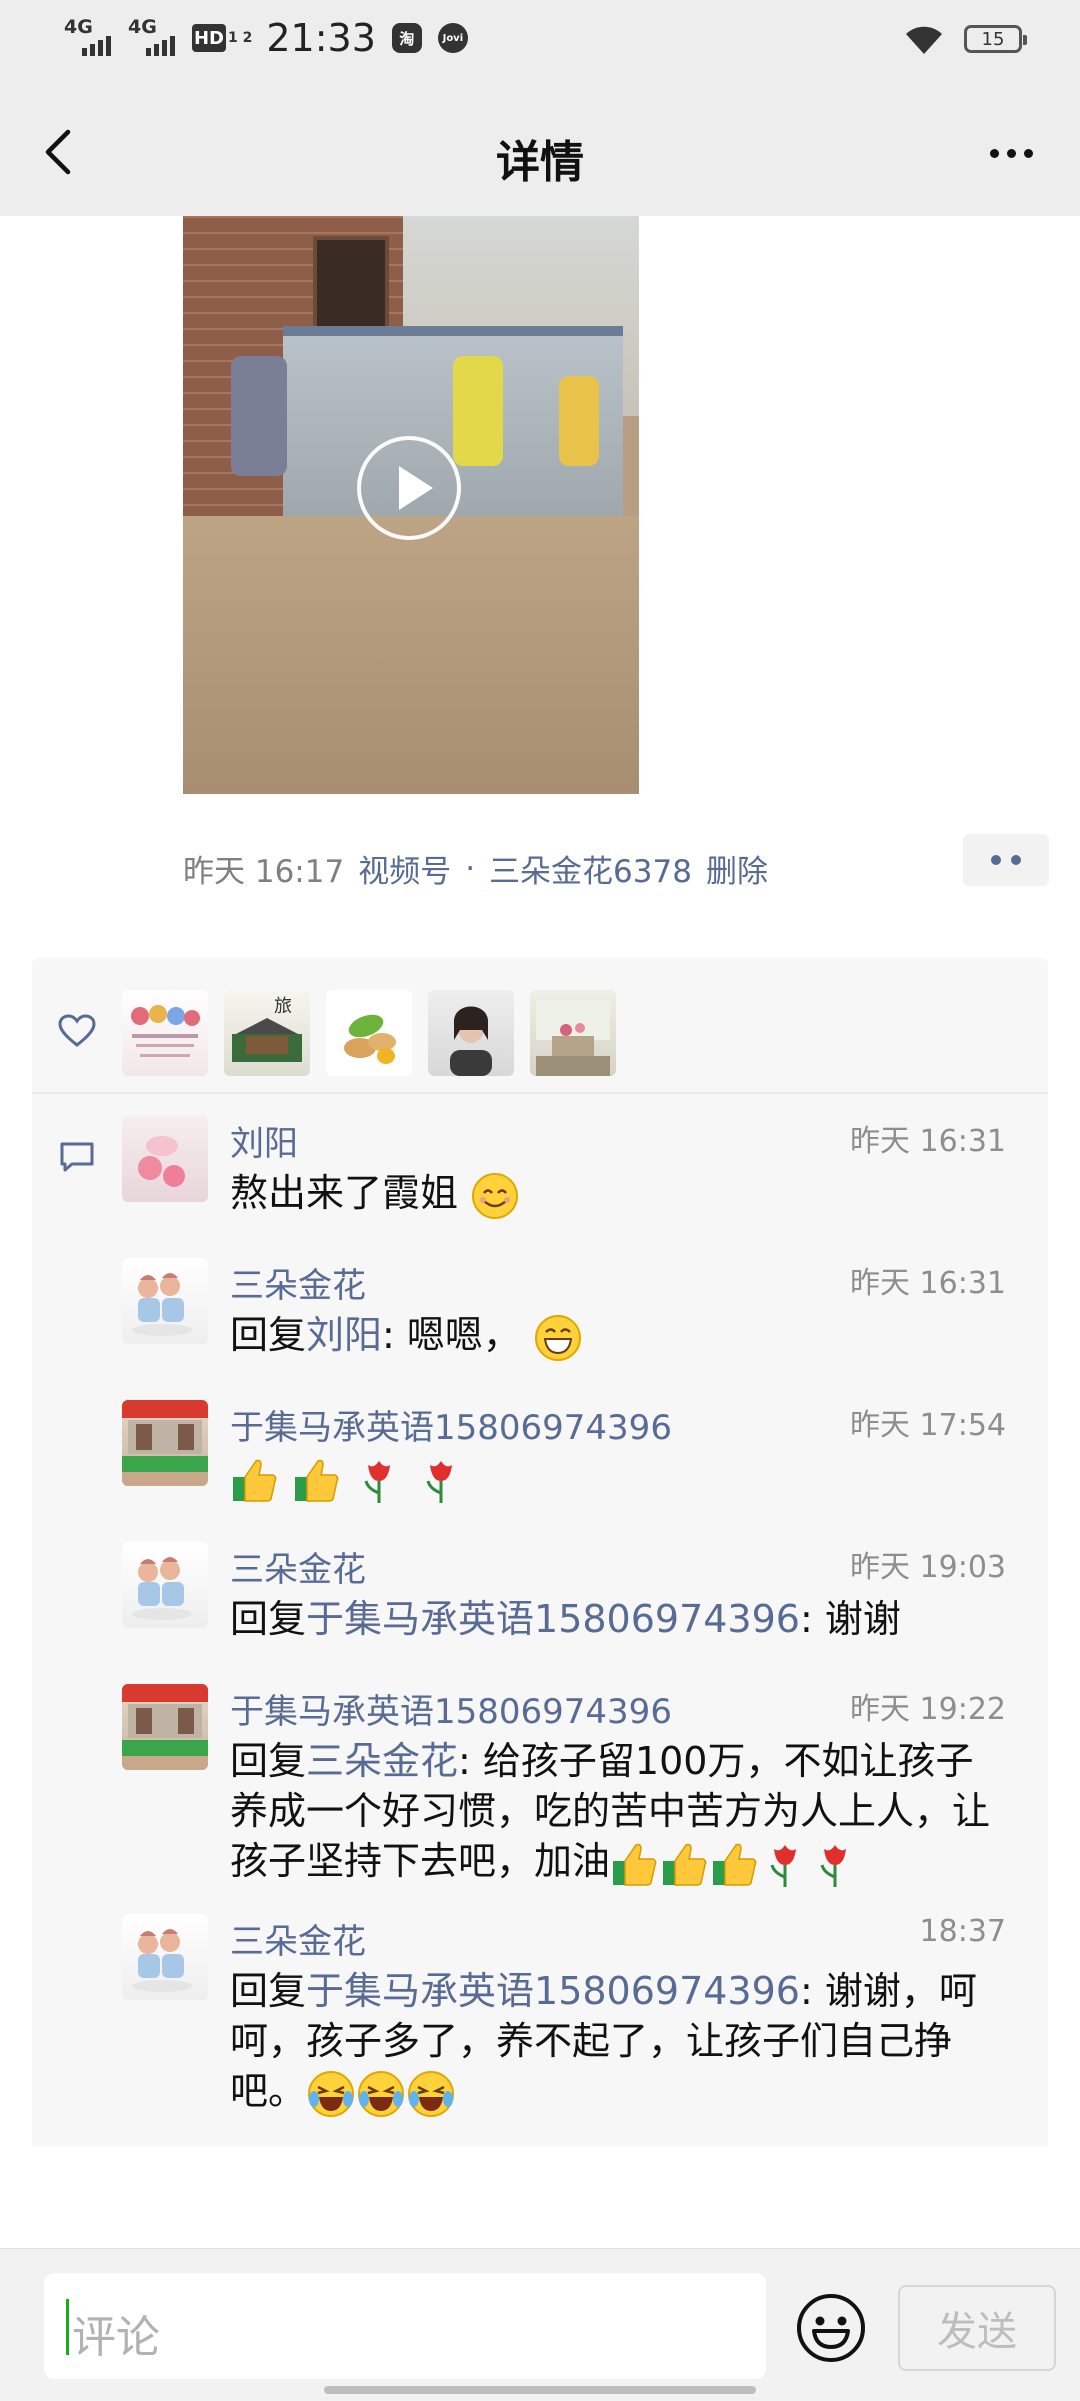 Image resolution: width=1080 pixels, height=2401 pixels. What do you see at coordinates (625, 1194) in the screenshot?
I see `comment-text: 熬出来了霞姐` at bounding box center [625, 1194].